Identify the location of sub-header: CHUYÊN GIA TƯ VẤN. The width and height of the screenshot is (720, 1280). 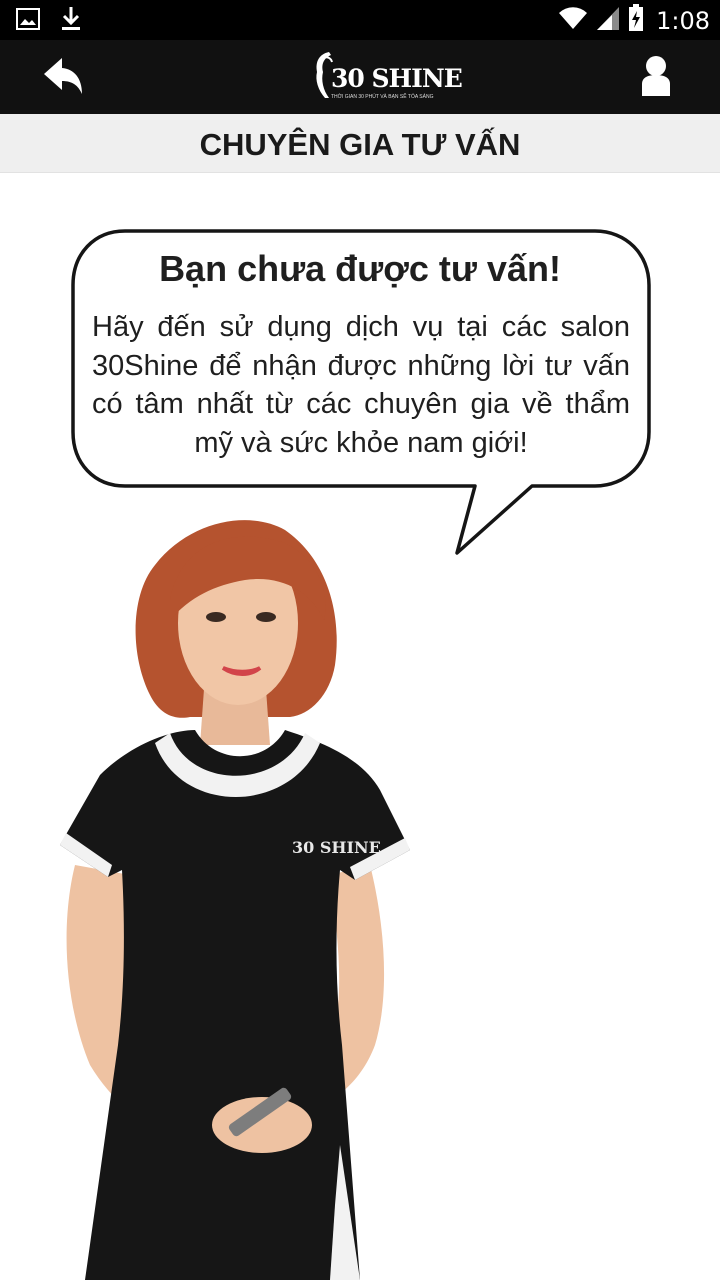
(360, 143).